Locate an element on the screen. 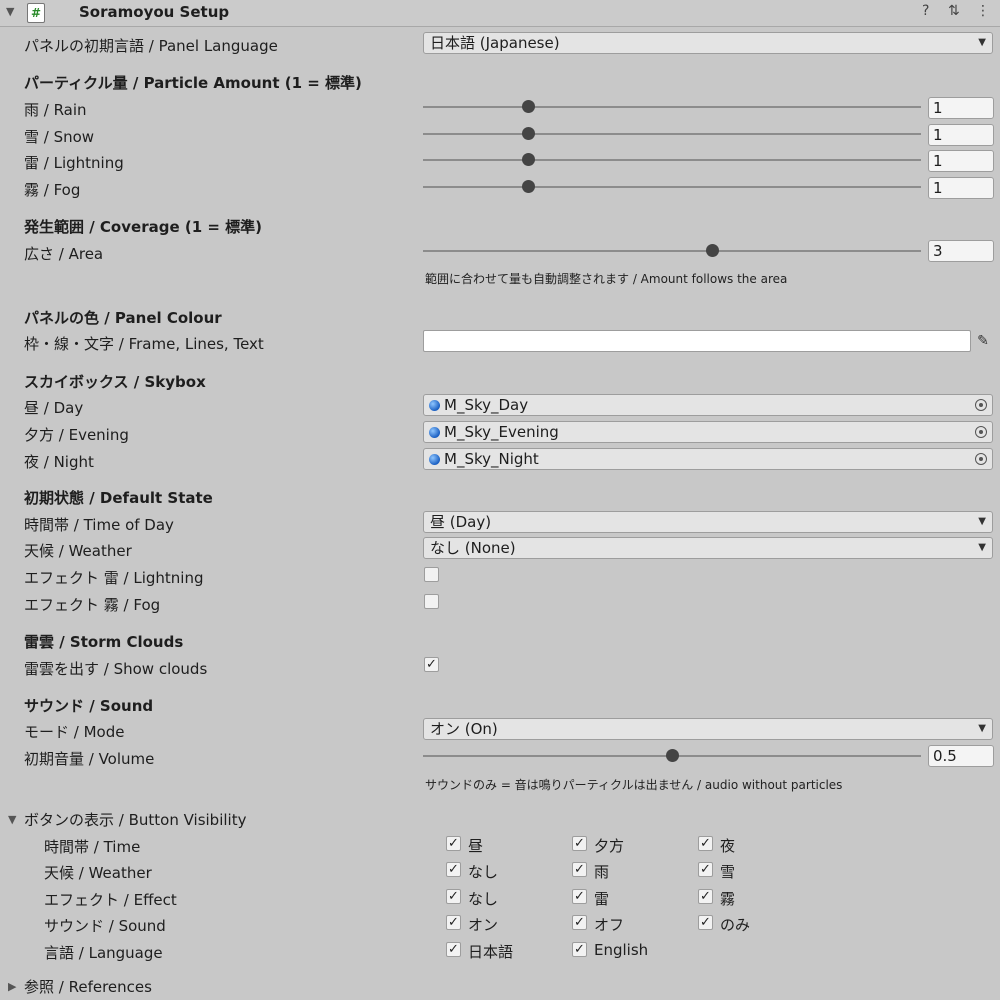 This screenshot has width=1000, height=1000. lightning-slider is located at coordinates (672, 160).